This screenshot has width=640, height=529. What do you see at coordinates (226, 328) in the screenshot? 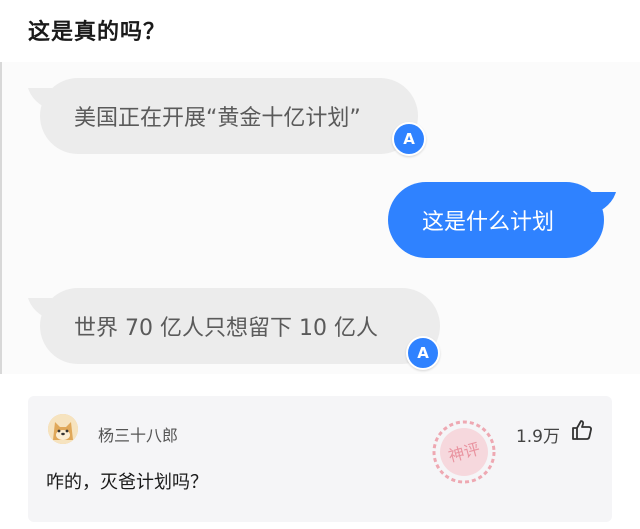
I see `message-text: 世界 70 亿人只想留下 10 亿人` at bounding box center [226, 328].